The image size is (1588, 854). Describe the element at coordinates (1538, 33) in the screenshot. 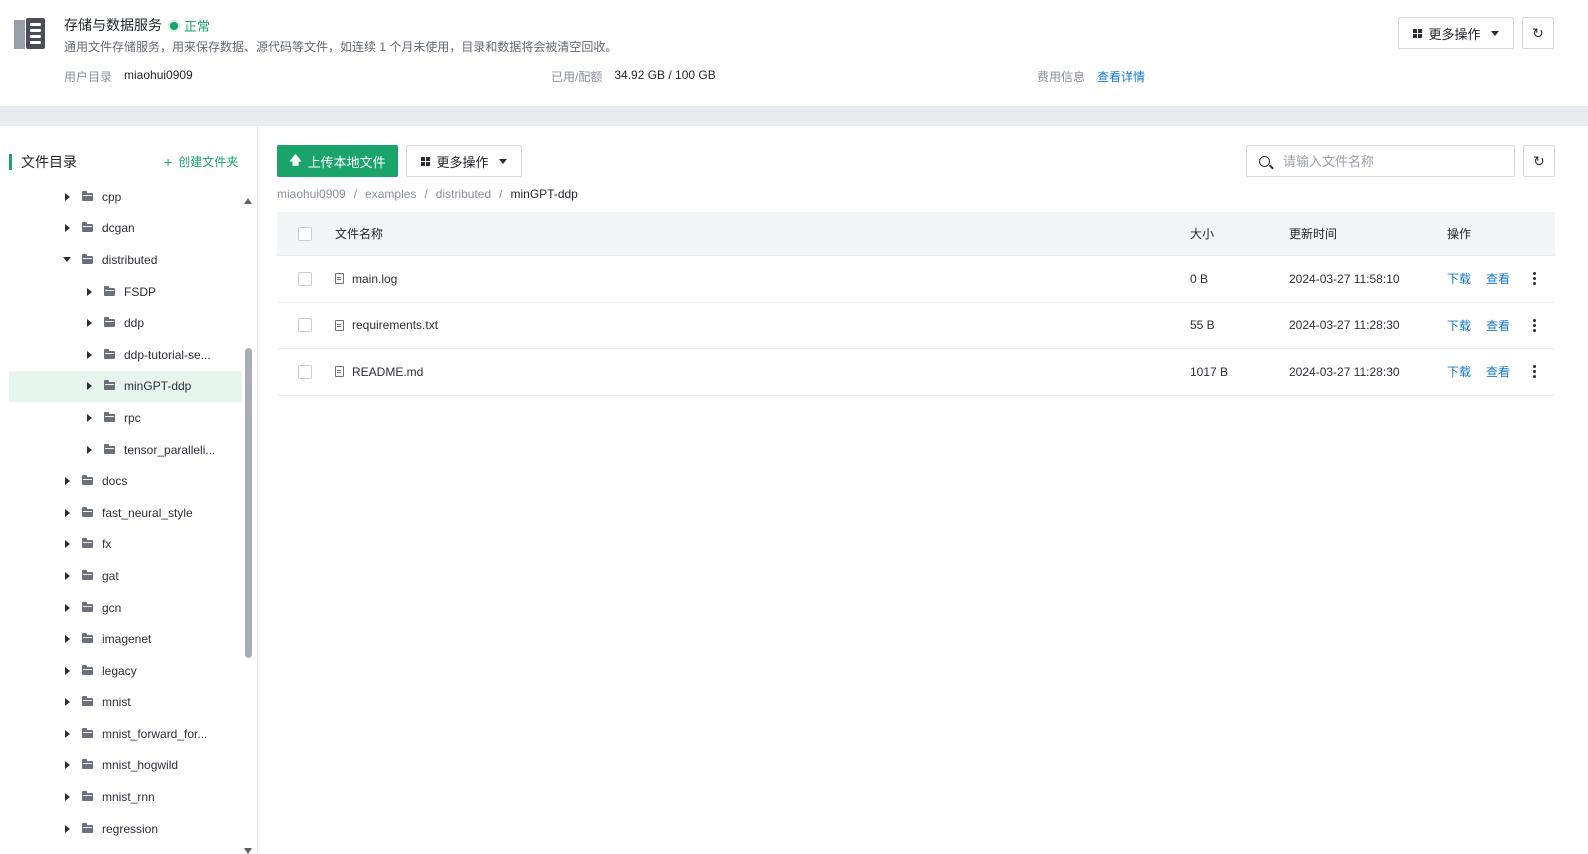

I see `header-refresh-button: ↻` at that location.